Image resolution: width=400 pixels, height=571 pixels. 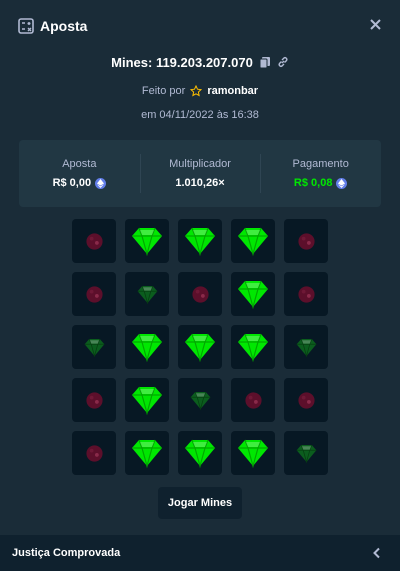 I want to click on stat-multiplier-value: 1.010,26×, so click(x=200, y=183).